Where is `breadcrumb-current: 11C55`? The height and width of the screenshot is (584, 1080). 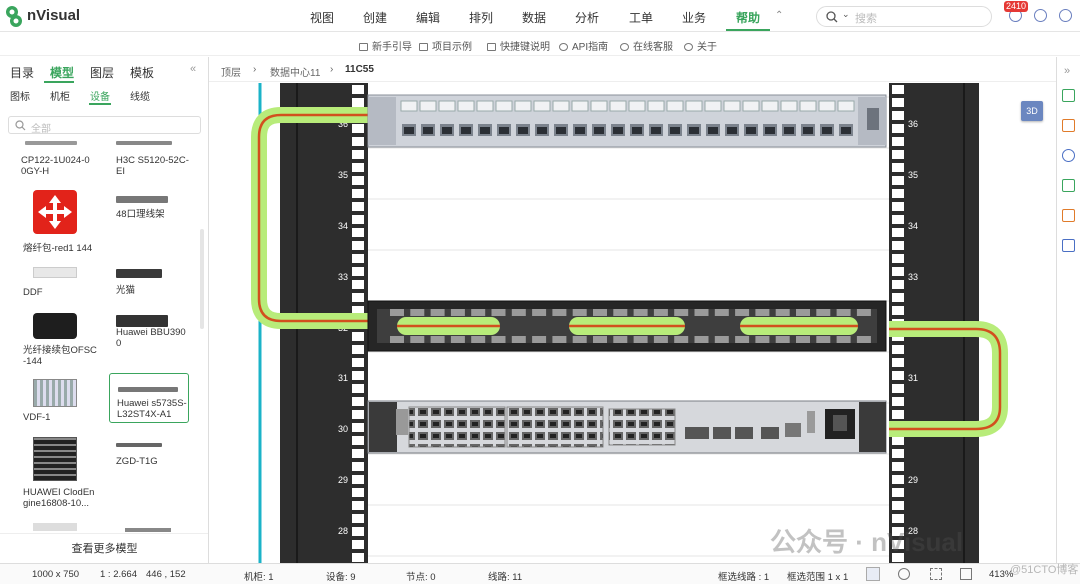 breadcrumb-current: 11C55 is located at coordinates (359, 69).